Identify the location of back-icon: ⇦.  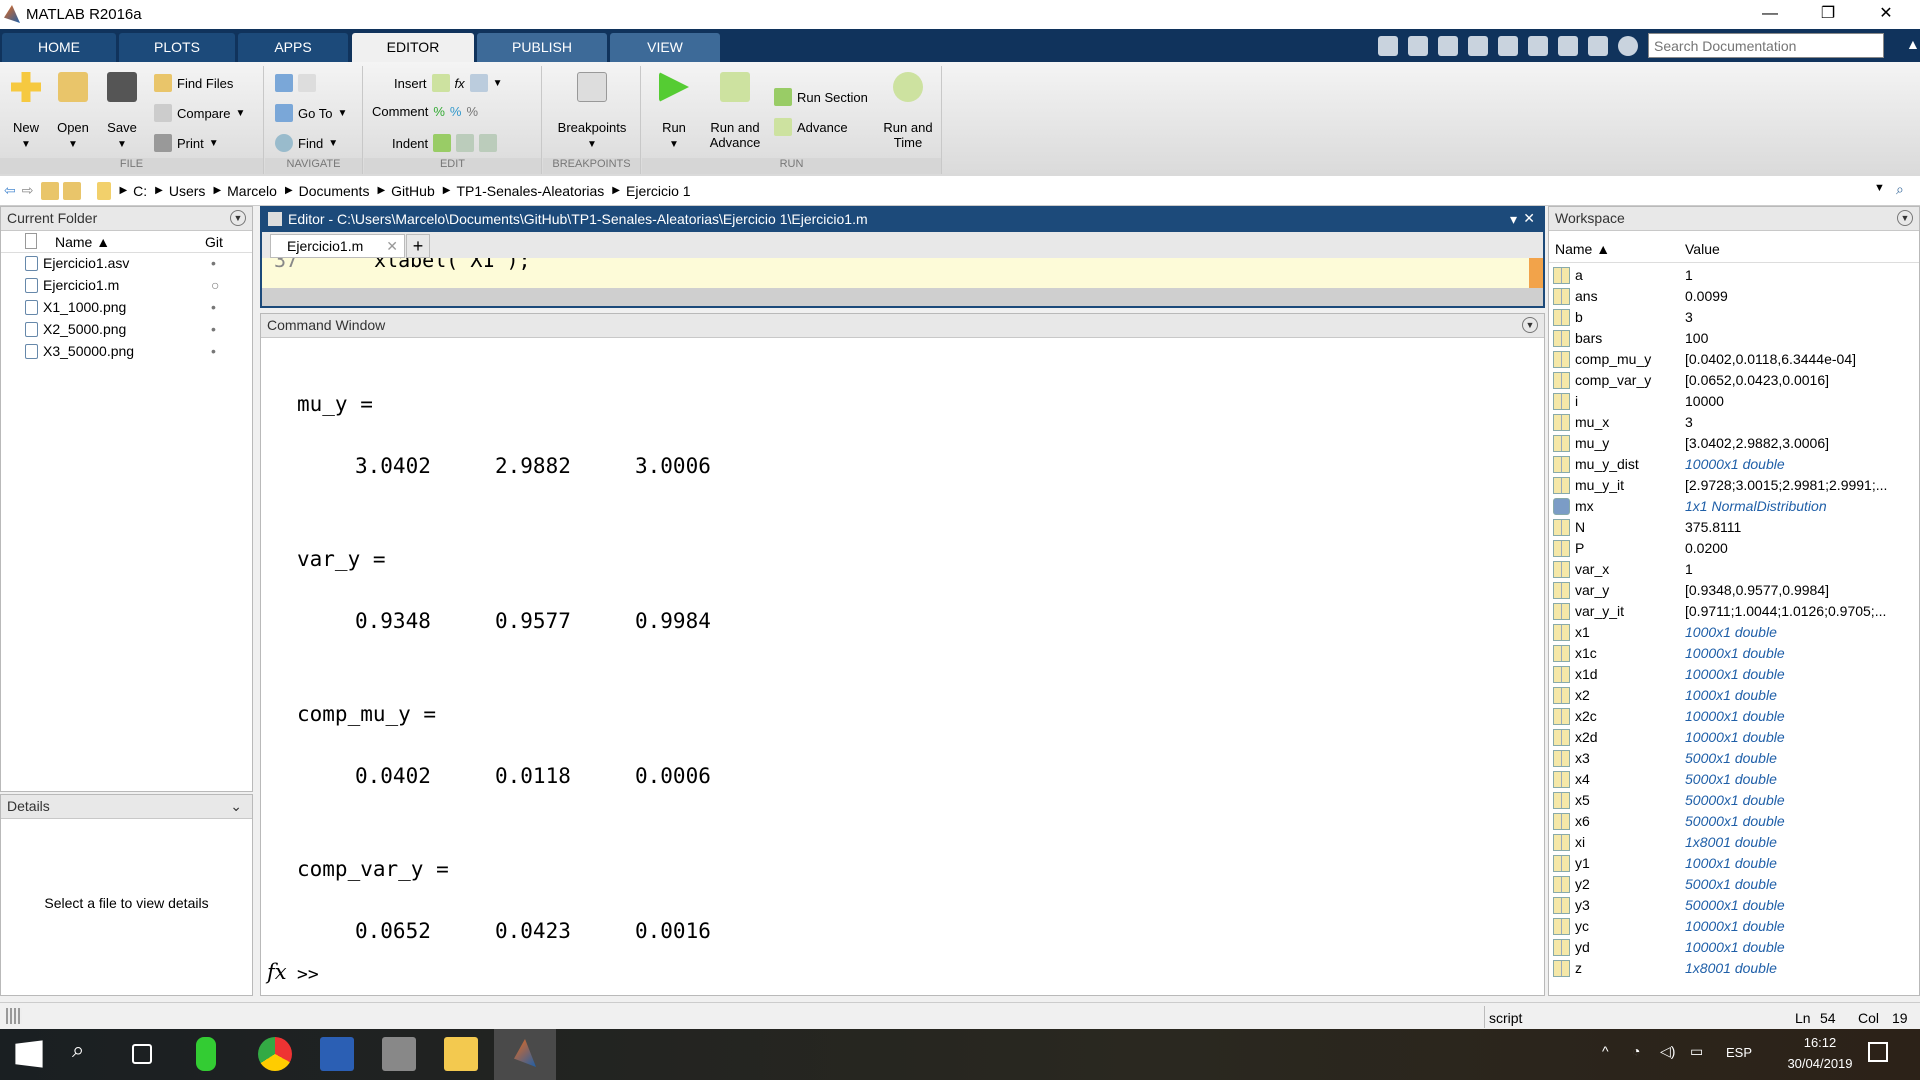
(10, 190).